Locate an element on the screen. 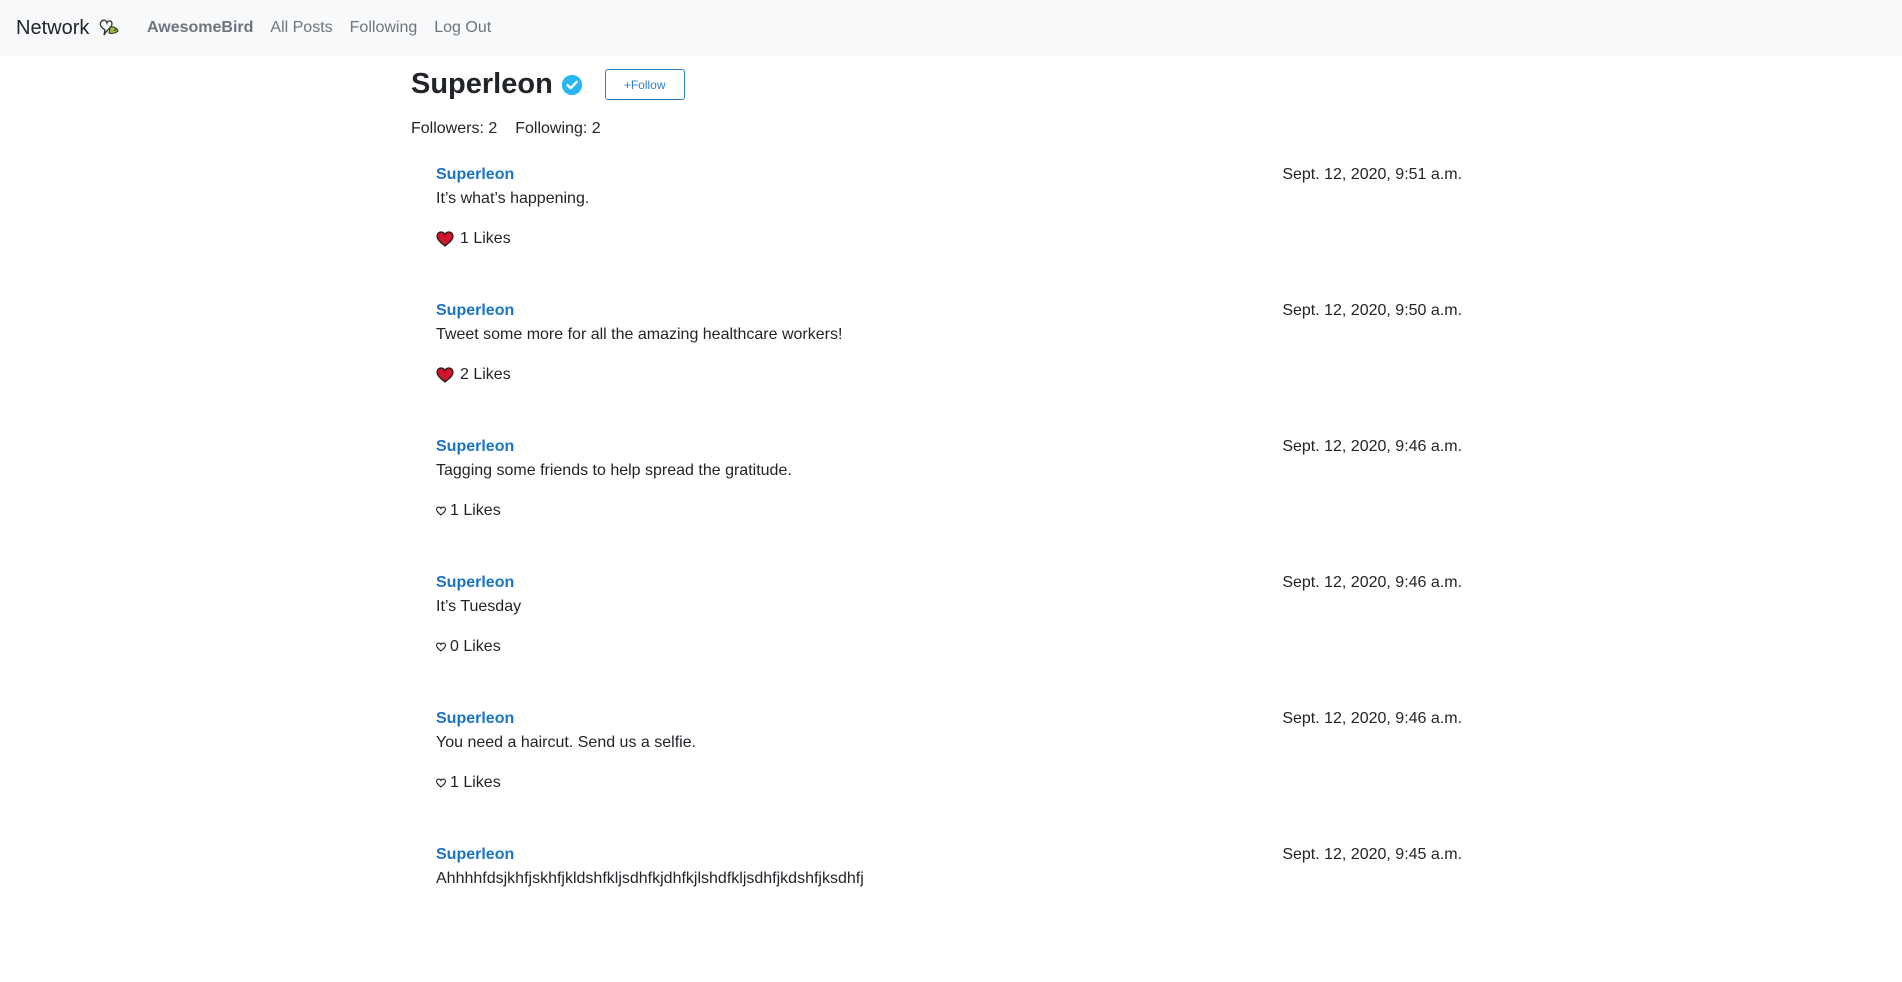  nav-links: AwesomeBird All Posts Following Log Out is located at coordinates (327, 28).